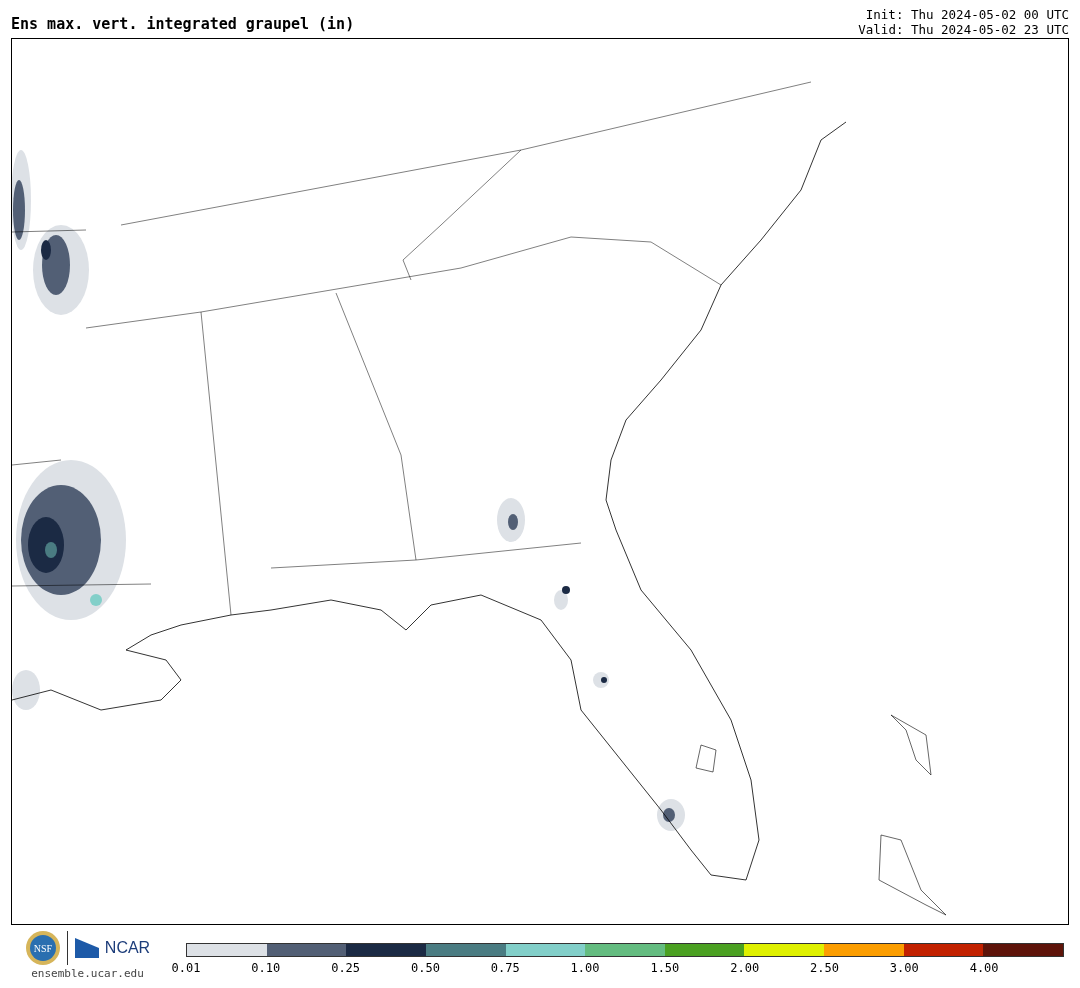 This screenshot has width=1080, height=988. Describe the element at coordinates (425, 968) in the screenshot. I see `colorbar-label: 0.50` at that location.